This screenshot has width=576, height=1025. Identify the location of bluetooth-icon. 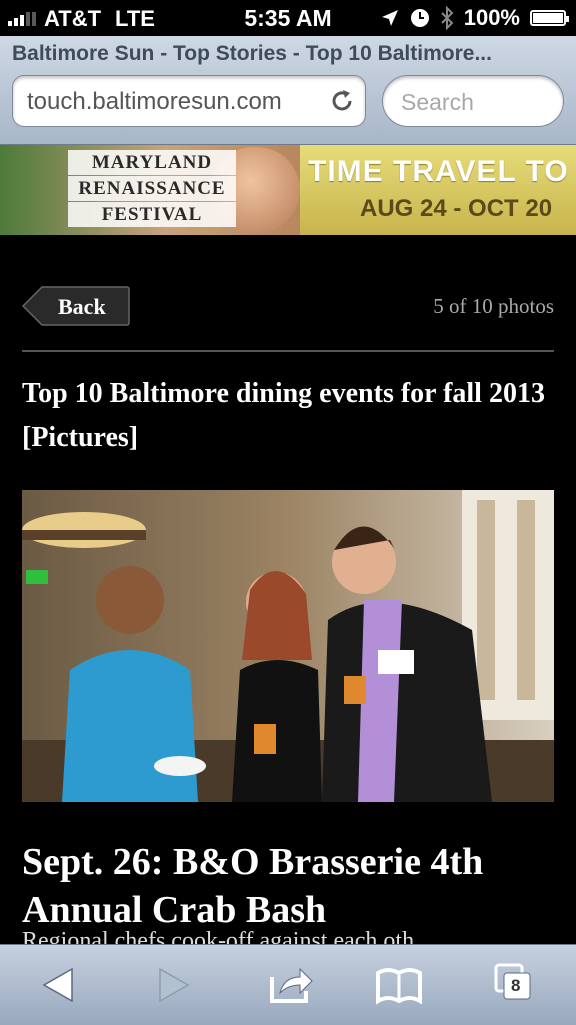
(447, 18).